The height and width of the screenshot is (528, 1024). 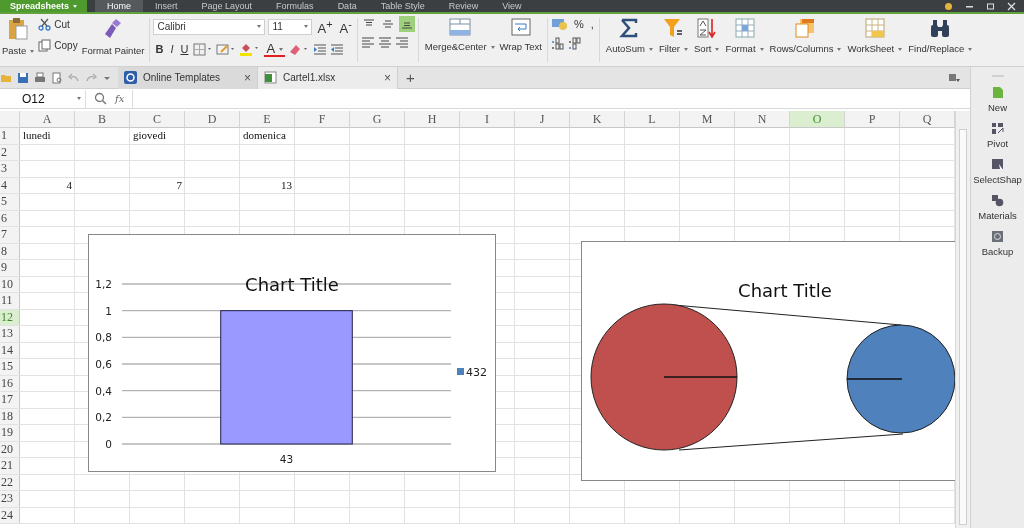 I want to click on column-header: L, so click(x=652, y=119).